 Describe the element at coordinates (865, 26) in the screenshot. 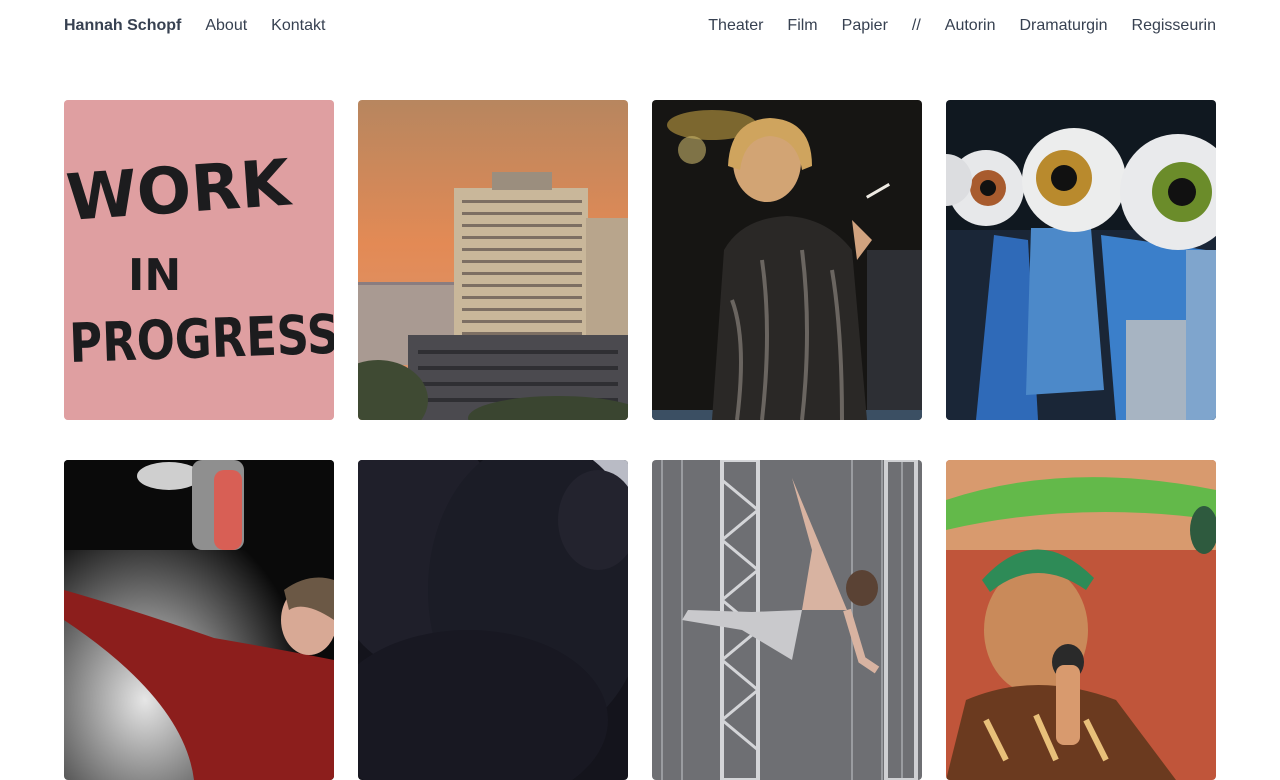

I see `nav-paper: Papier` at that location.